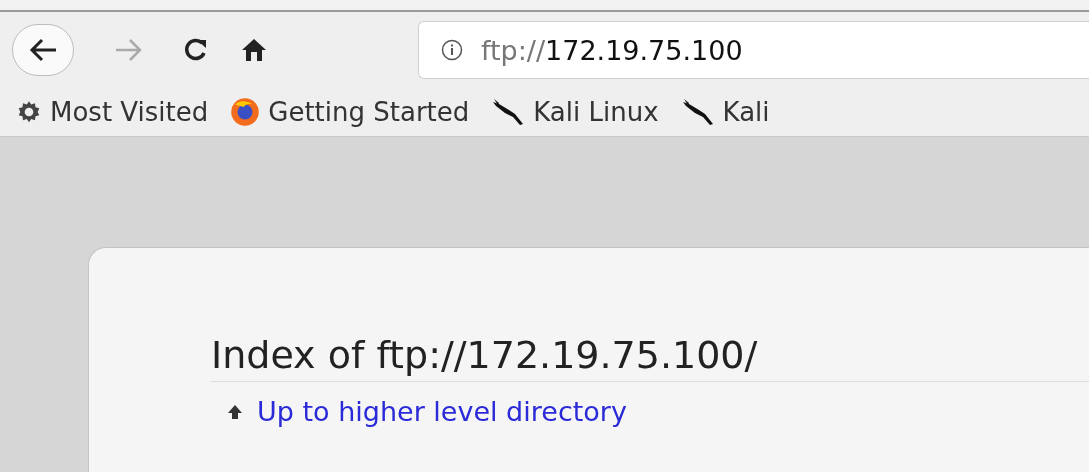  Describe the element at coordinates (254, 50) in the screenshot. I see `home-button` at that location.